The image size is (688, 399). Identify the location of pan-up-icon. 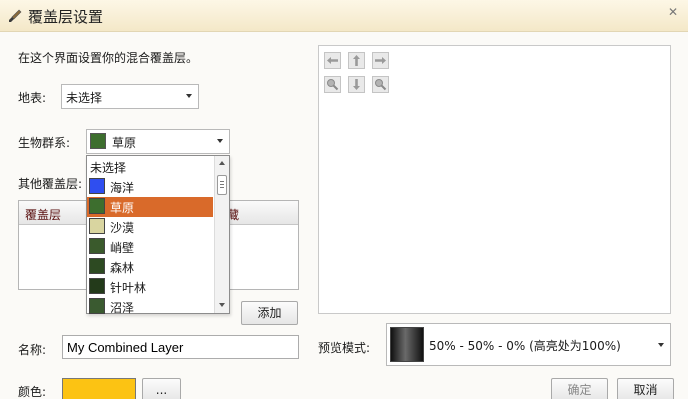
(356, 60).